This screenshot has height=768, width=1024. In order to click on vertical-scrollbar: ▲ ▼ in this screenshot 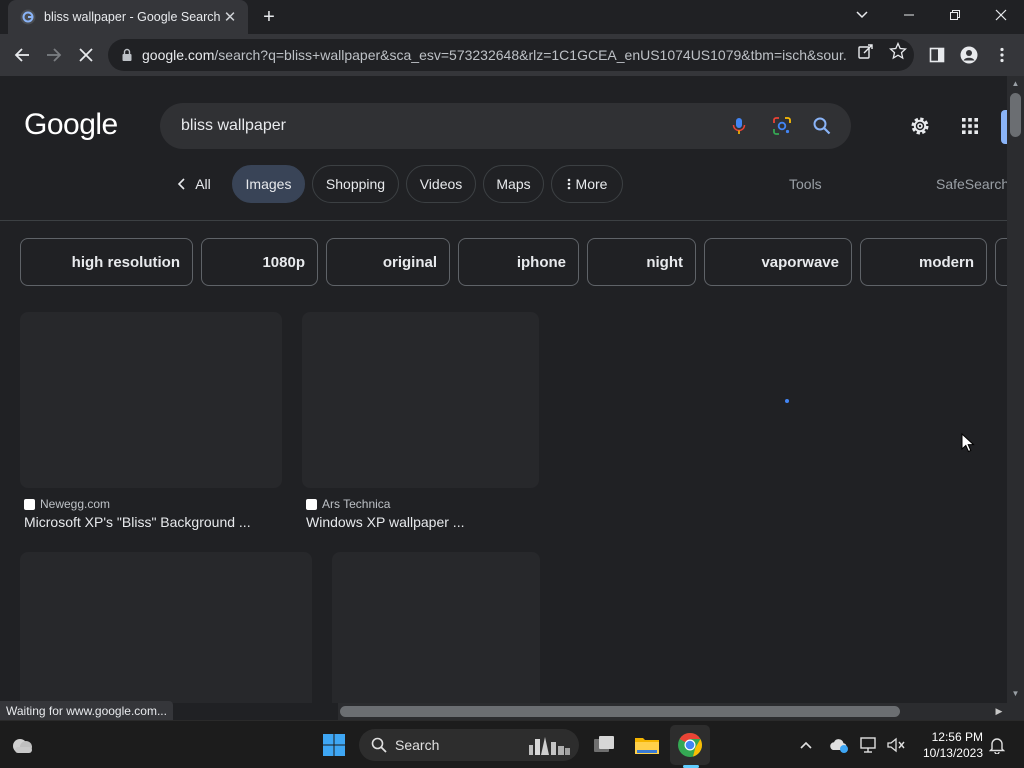, I will do `click(1015, 389)`.